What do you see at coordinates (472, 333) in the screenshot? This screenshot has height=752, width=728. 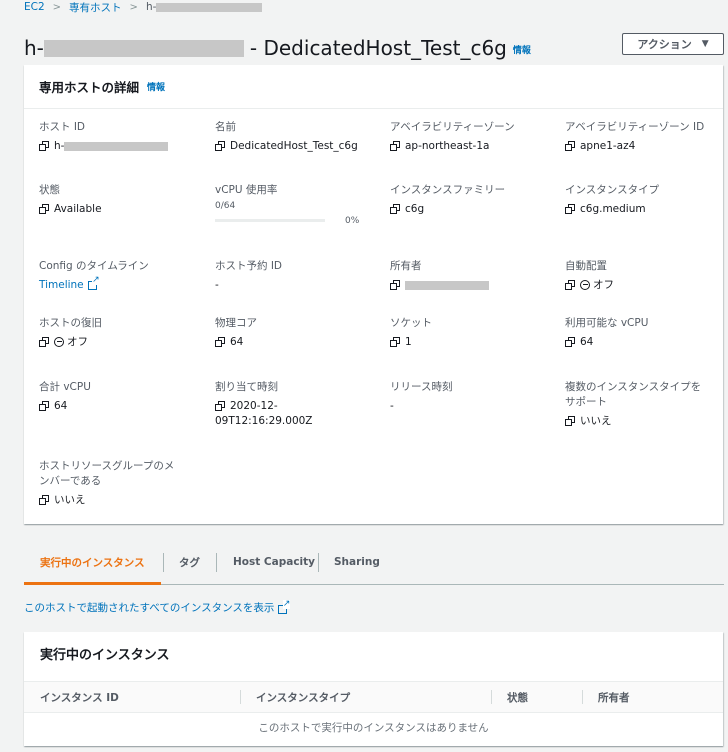 I see `field-sockets: ソケット 1` at bounding box center [472, 333].